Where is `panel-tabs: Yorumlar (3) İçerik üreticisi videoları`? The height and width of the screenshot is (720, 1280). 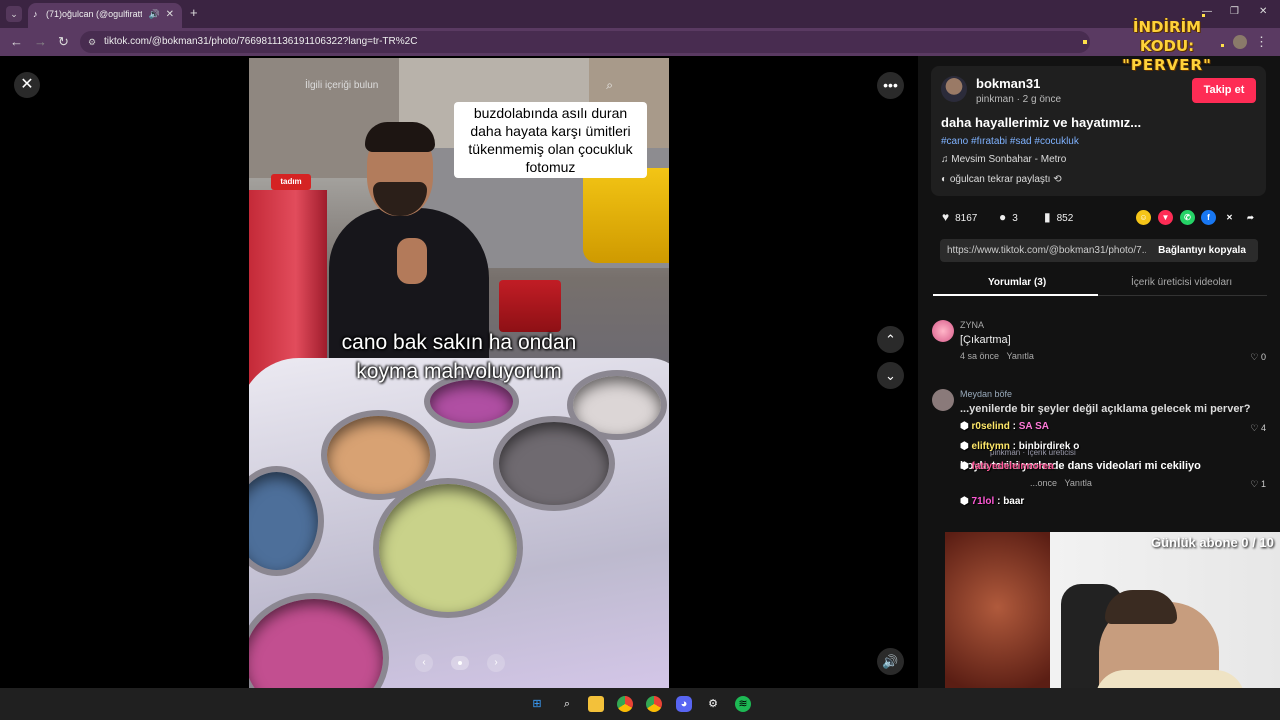 panel-tabs: Yorumlar (3) İçerik üreticisi videoları is located at coordinates (1100, 285).